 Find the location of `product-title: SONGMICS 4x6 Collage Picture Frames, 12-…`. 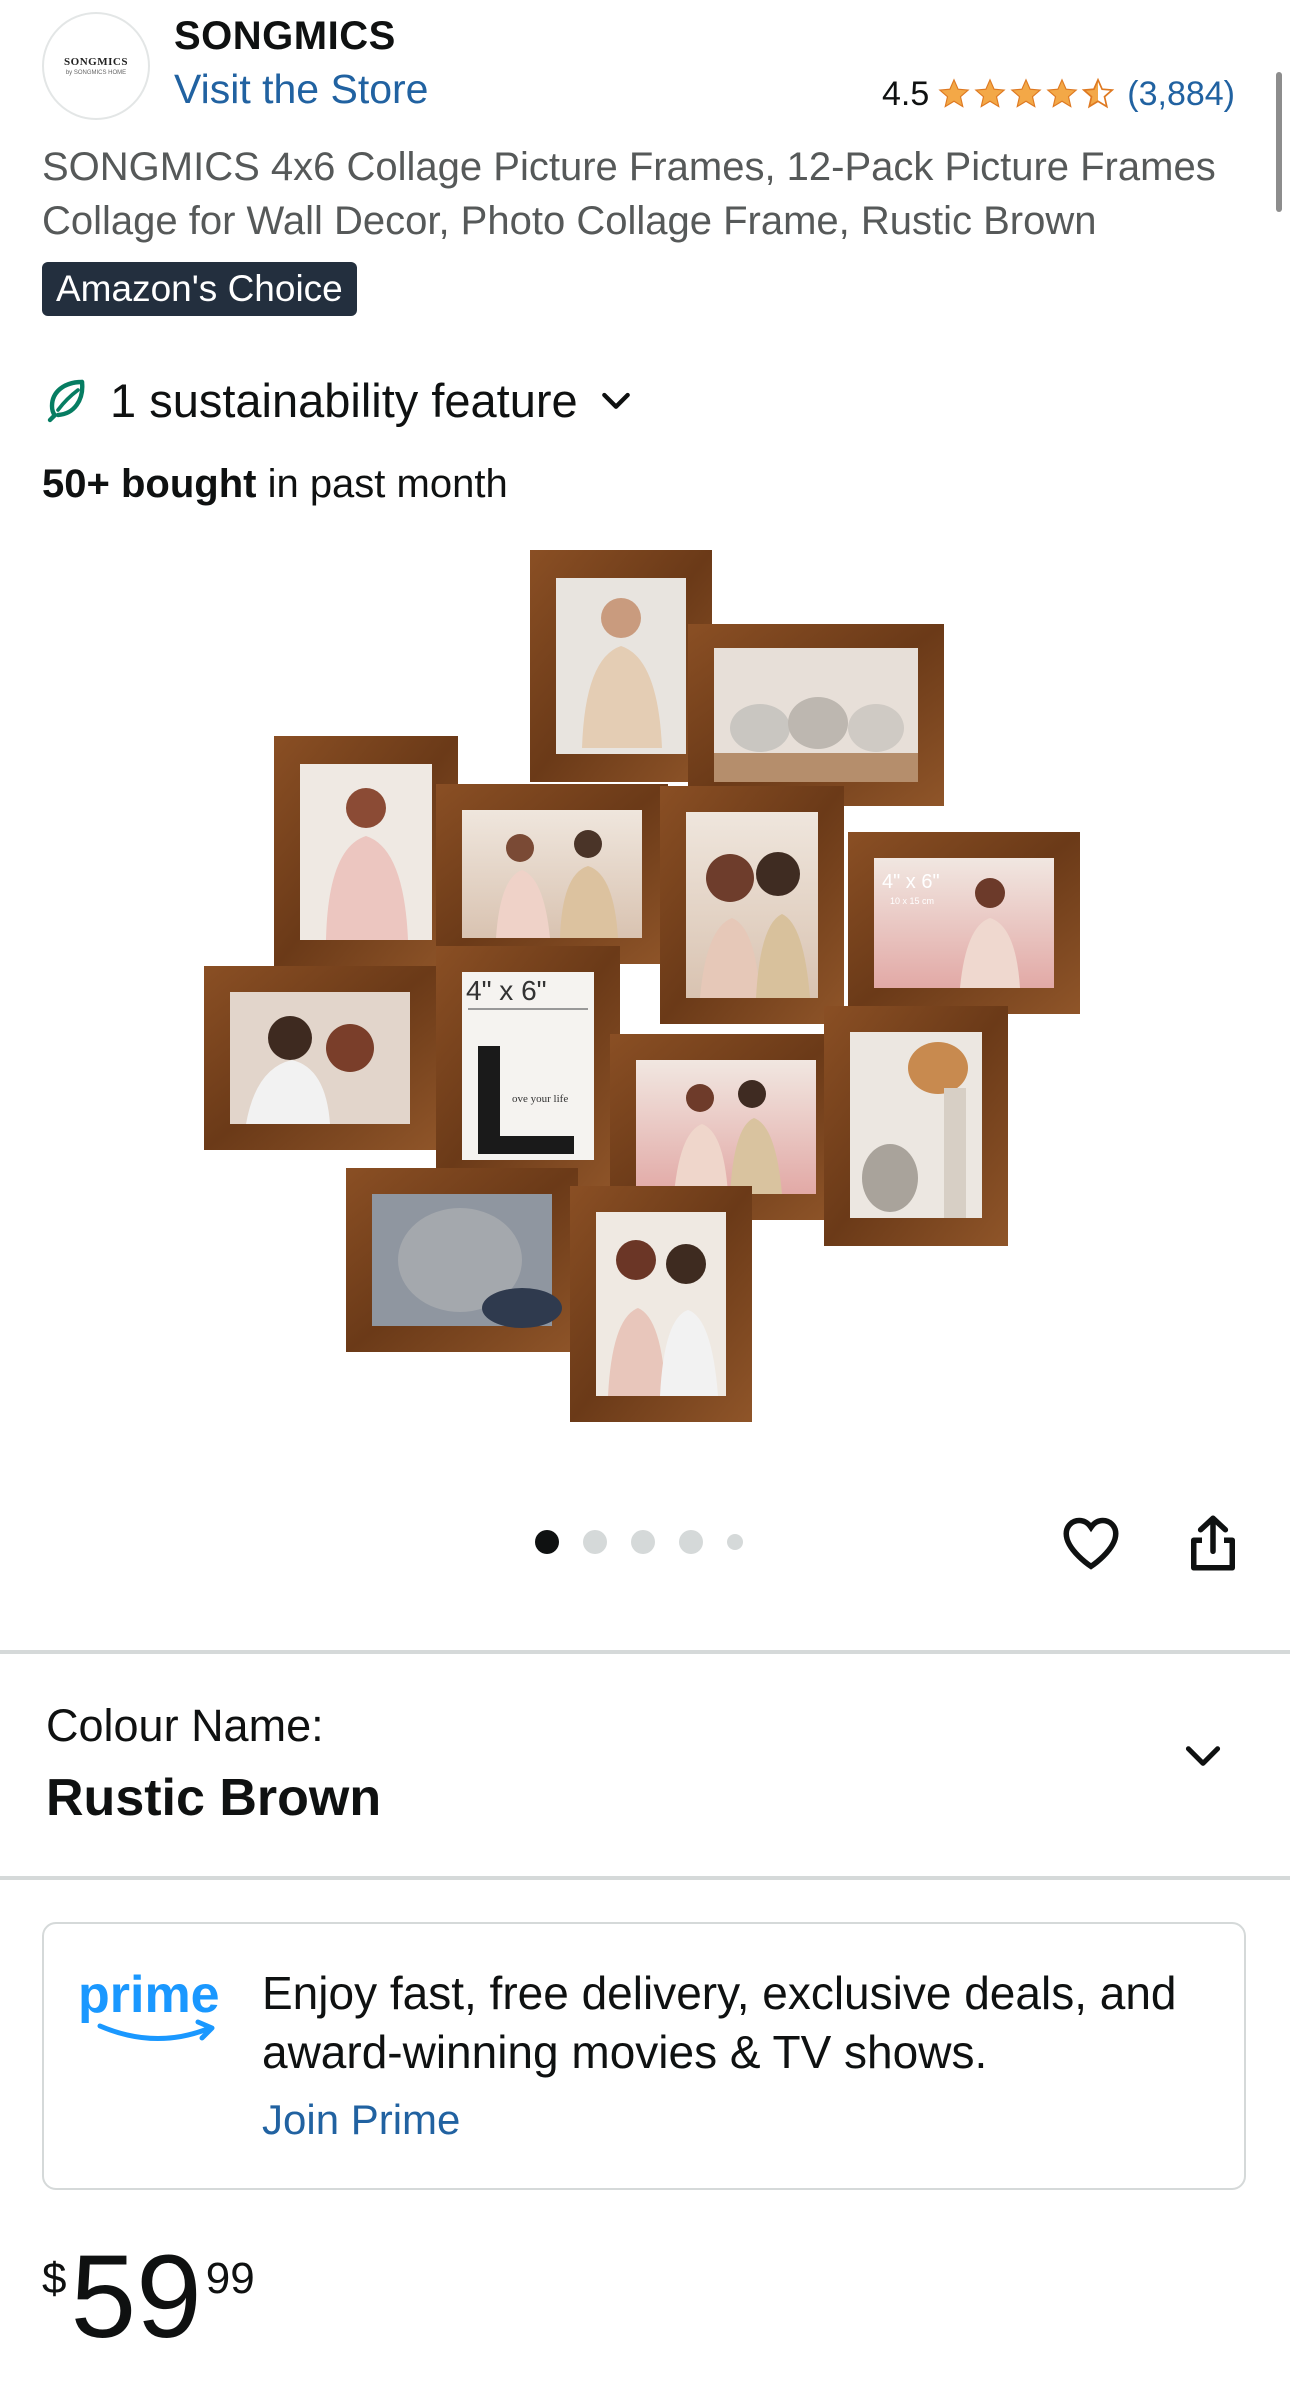

product-title: SONGMICS 4x6 Collage Picture Frames, 12-… is located at coordinates (629, 194).